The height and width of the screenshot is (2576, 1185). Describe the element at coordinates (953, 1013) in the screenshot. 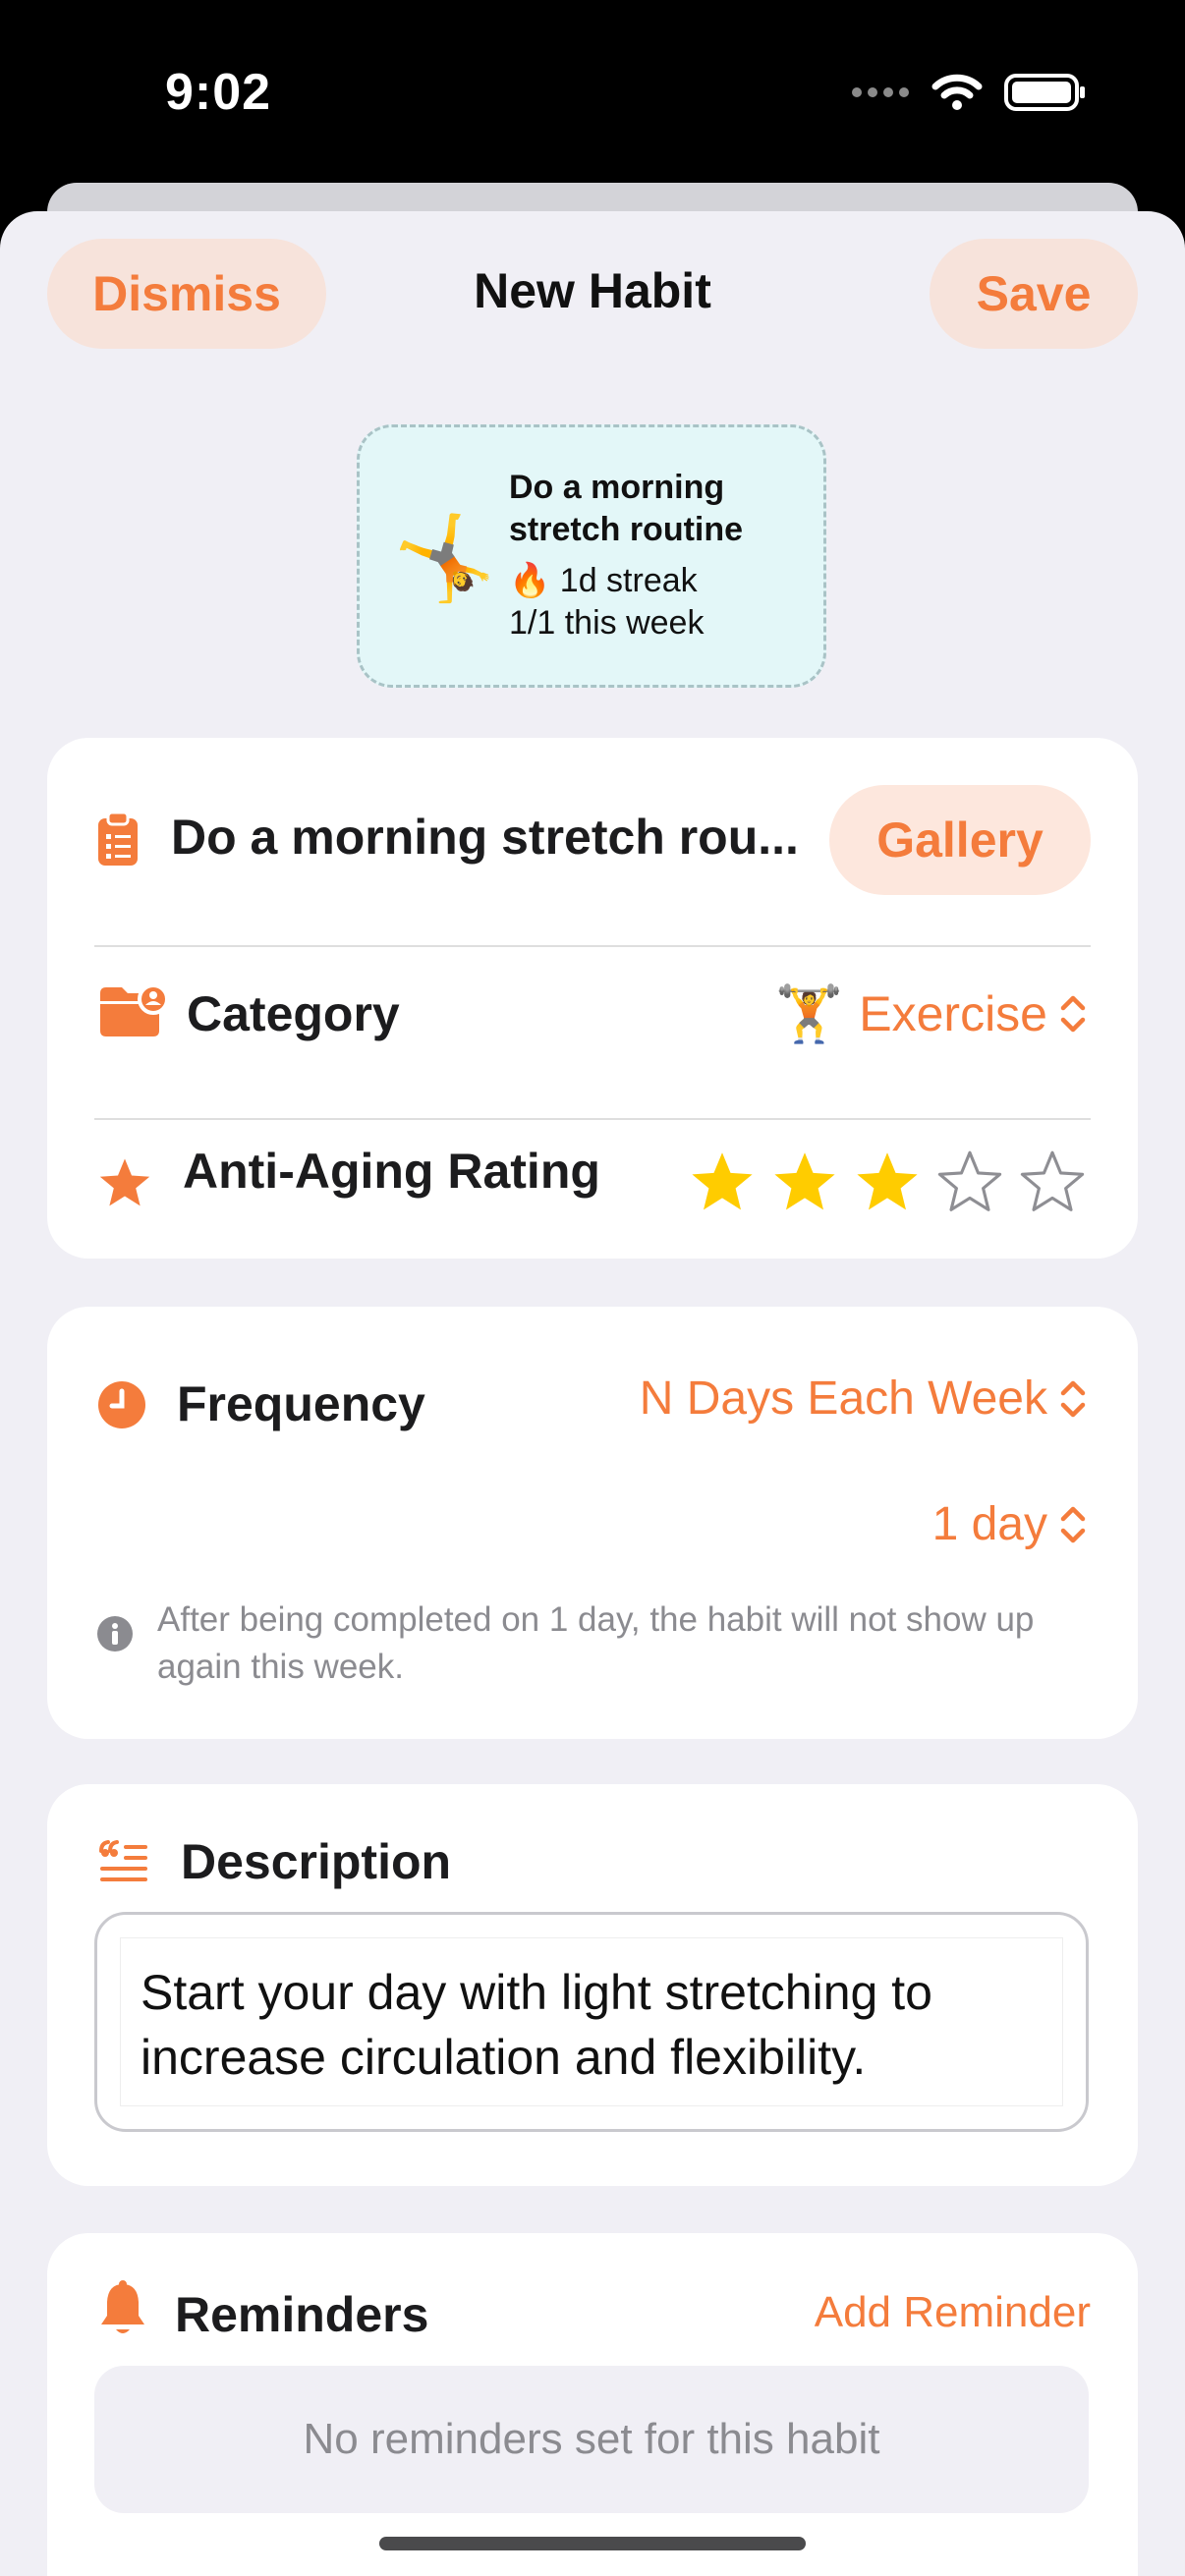

I see `category-value: Exercise` at that location.